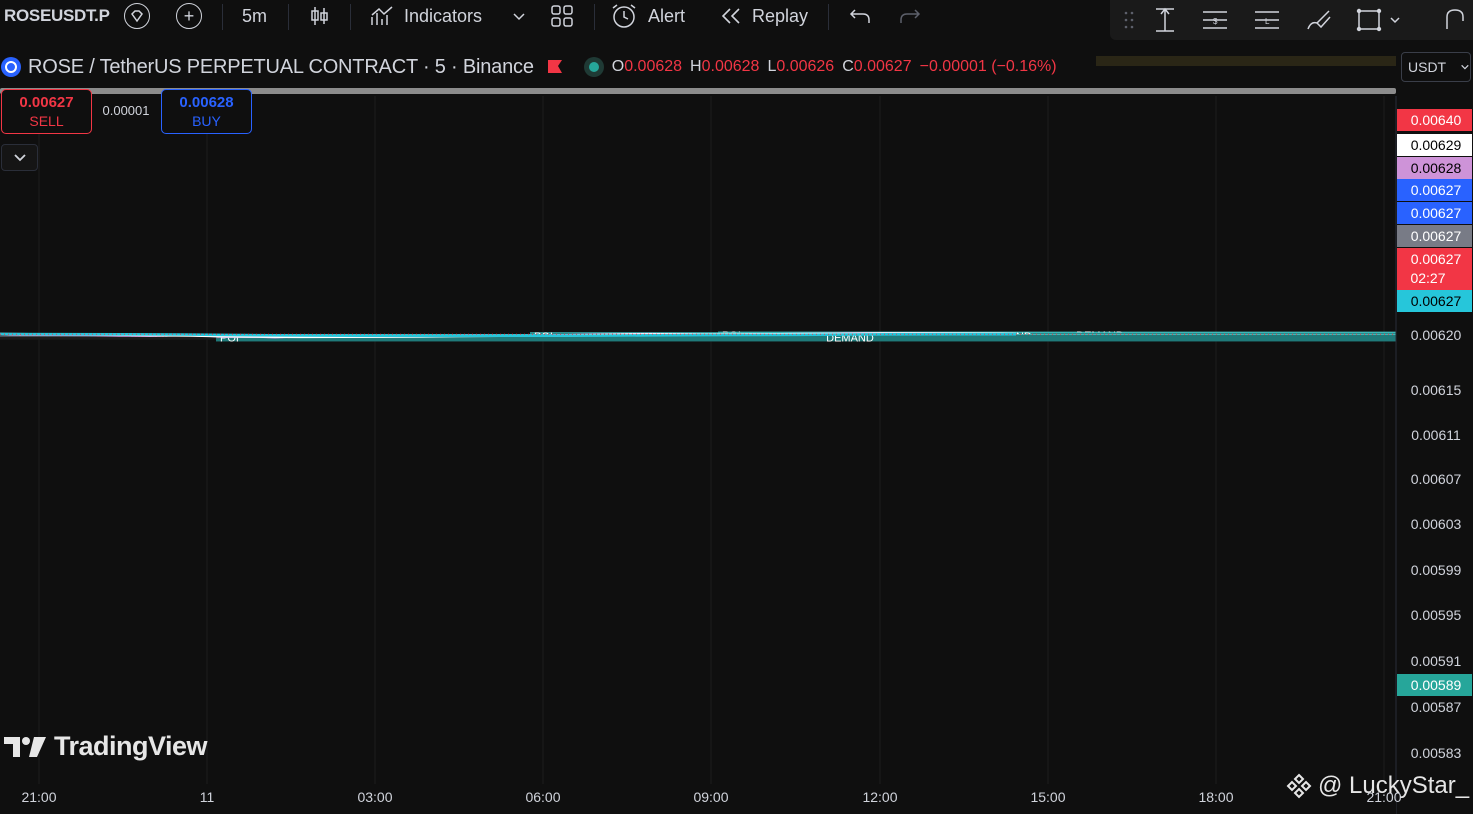 The image size is (1473, 814). What do you see at coordinates (1436, 168) in the screenshot?
I see `price-tag-value: 0.00628` at bounding box center [1436, 168].